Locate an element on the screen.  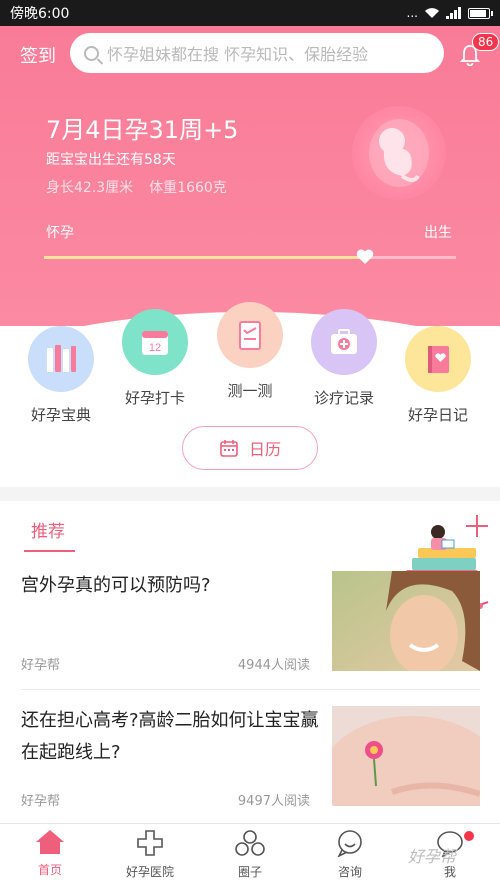
article-title: 宫外孕真的可以预防吗? is located at coordinates (116, 585).